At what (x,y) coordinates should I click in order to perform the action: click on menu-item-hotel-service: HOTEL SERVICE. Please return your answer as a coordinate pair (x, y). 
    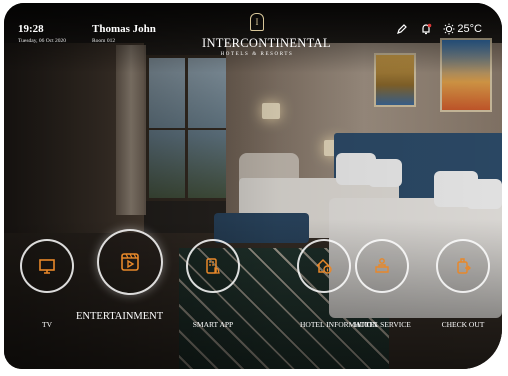
    Looking at the image, I should click on (382, 284).